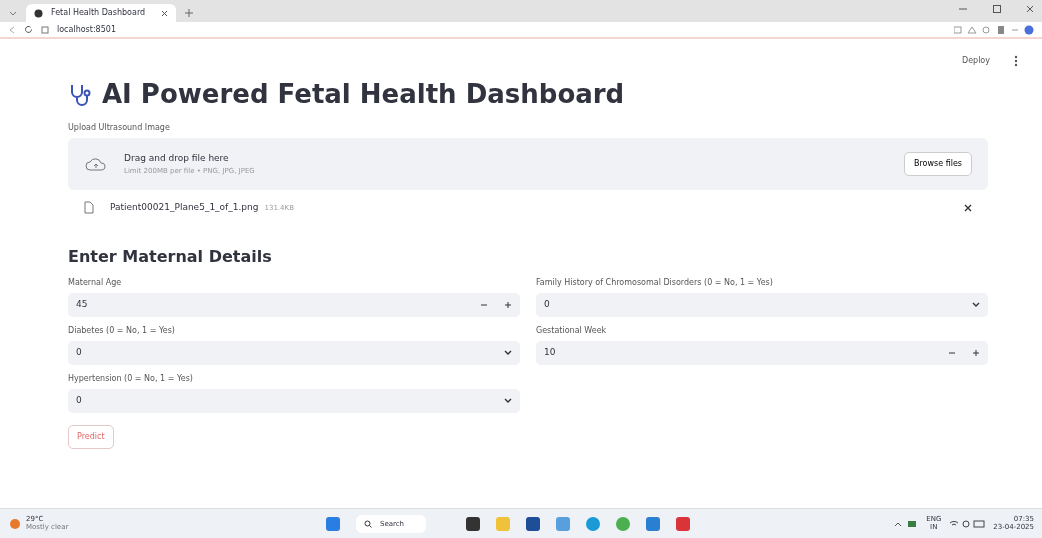 The image size is (1042, 538). What do you see at coordinates (967, 524) in the screenshot?
I see `status-icons-drawing` at bounding box center [967, 524].